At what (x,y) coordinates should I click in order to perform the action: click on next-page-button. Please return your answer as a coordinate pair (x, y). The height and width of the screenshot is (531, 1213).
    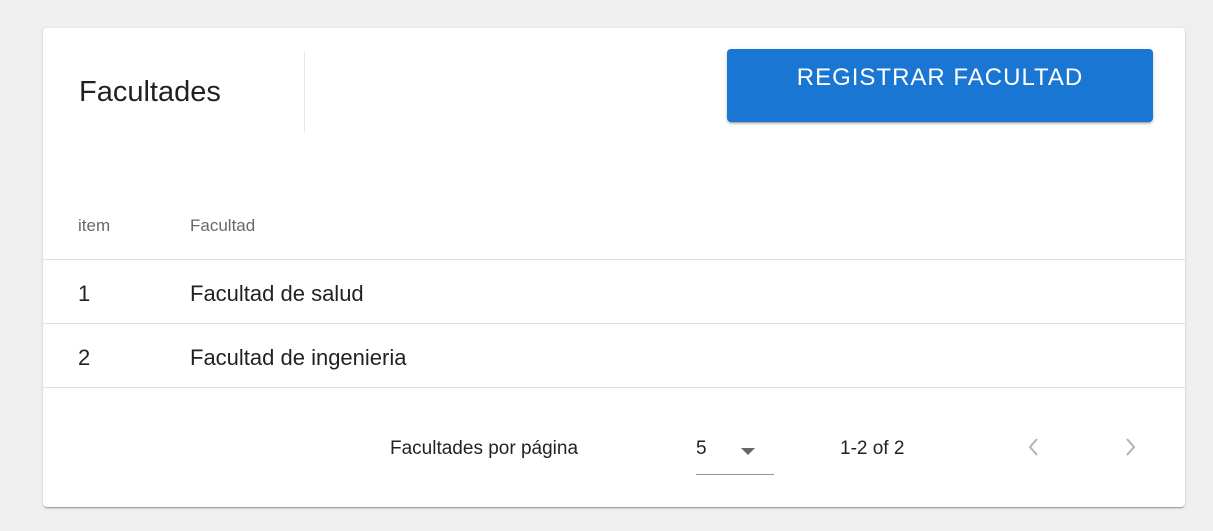
    Looking at the image, I should click on (1130, 447).